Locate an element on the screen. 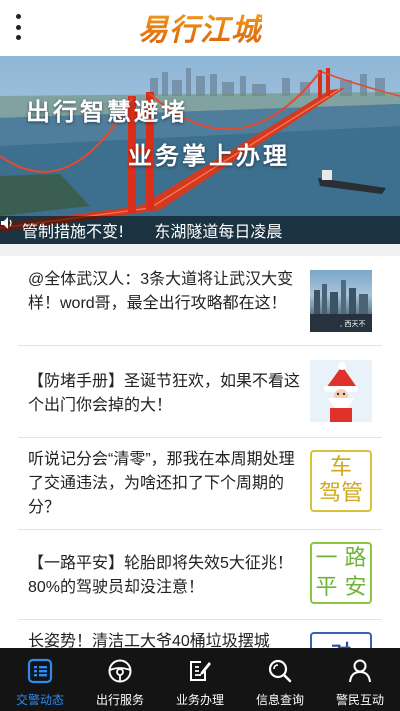 The width and height of the screenshot is (400, 711). thumb-text: 平 is located at coordinates (326, 587).